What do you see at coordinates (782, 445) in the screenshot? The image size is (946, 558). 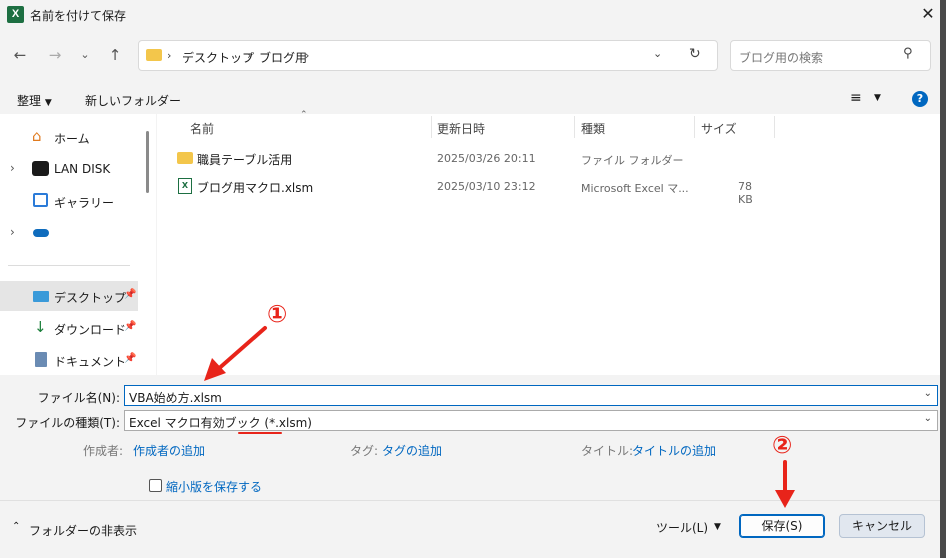 I see `annotation-marker-2: ②` at bounding box center [782, 445].